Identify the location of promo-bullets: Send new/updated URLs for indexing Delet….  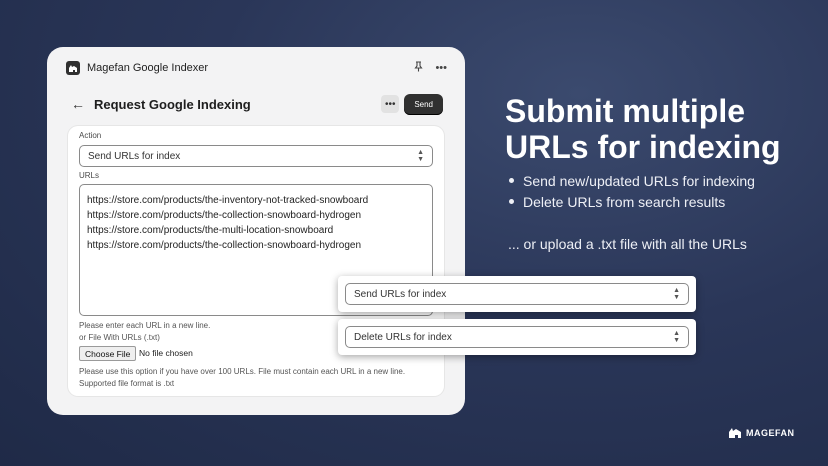
(630, 191).